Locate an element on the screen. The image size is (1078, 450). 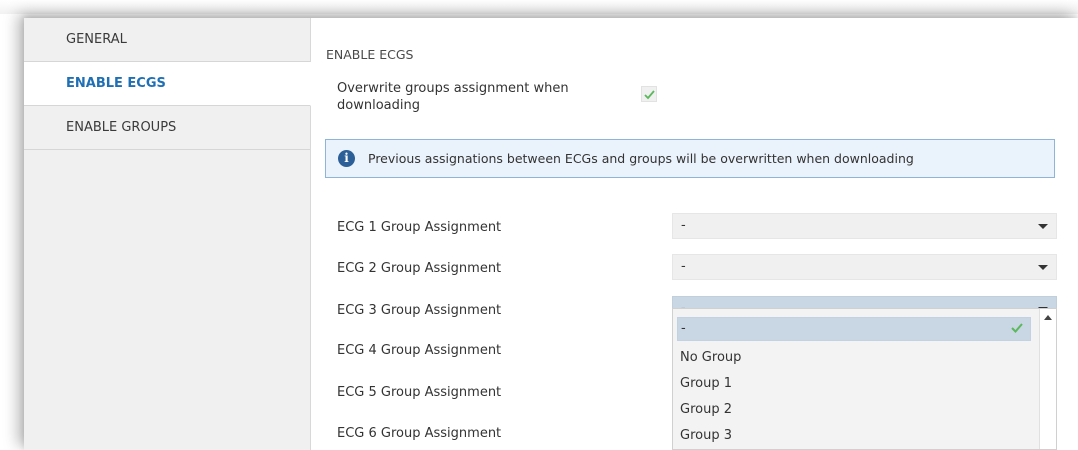
ecg-2-group-select: - is located at coordinates (864, 267).